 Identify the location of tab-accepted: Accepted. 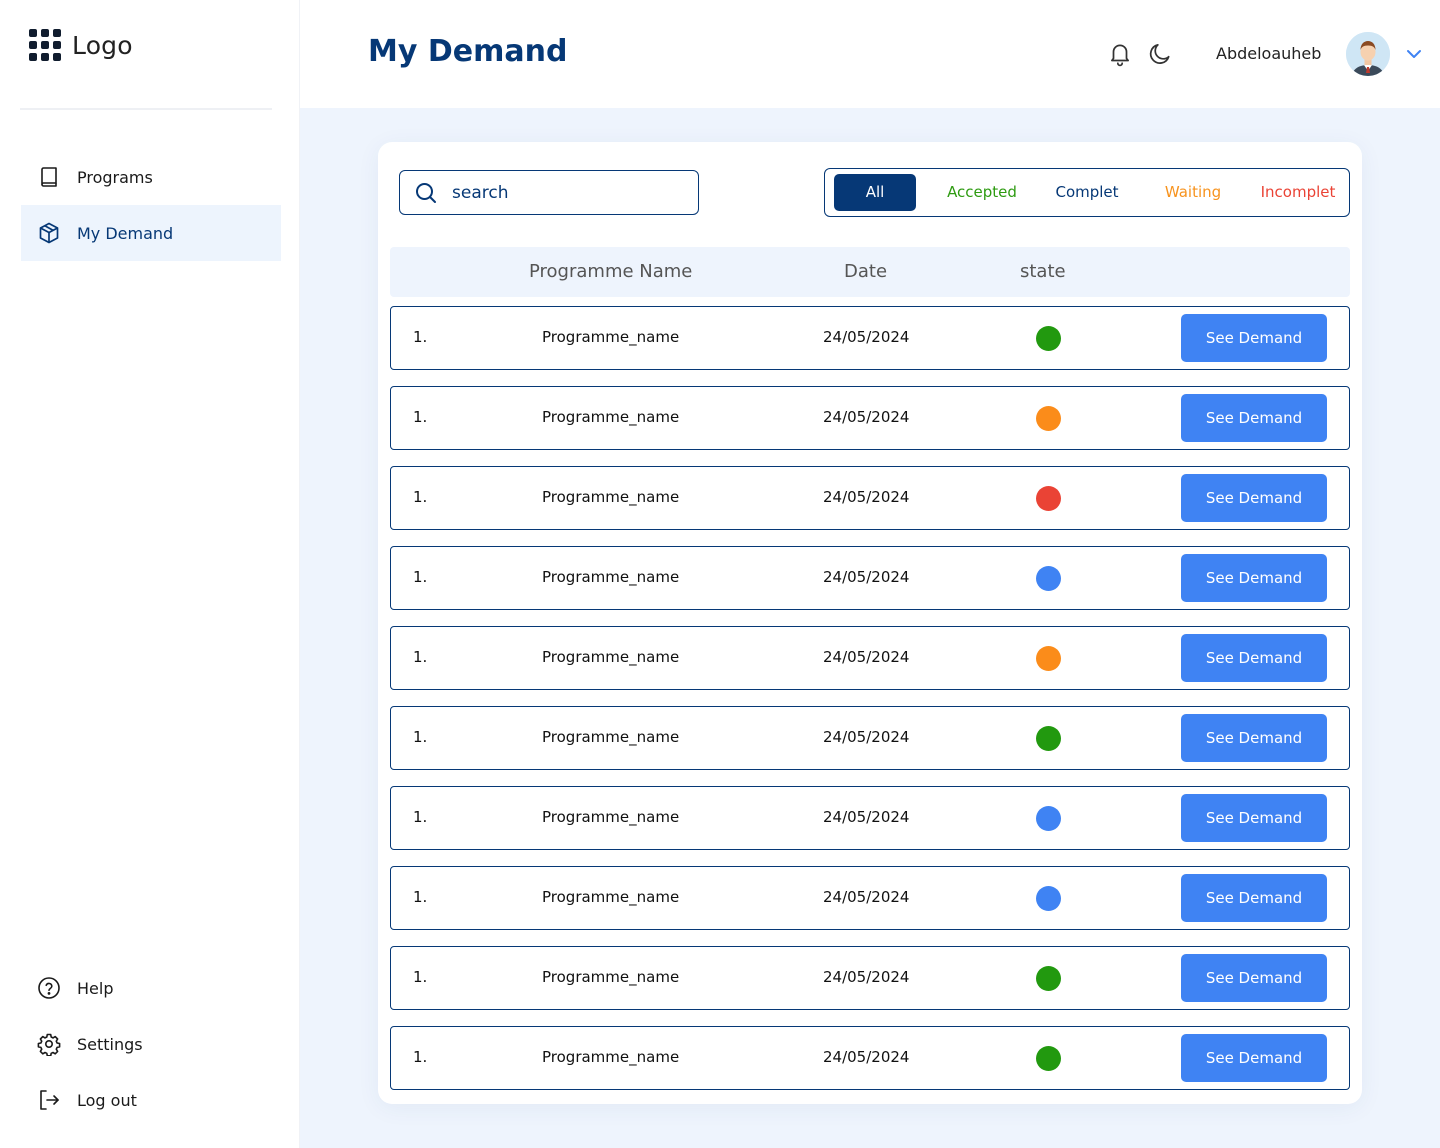
(982, 192).